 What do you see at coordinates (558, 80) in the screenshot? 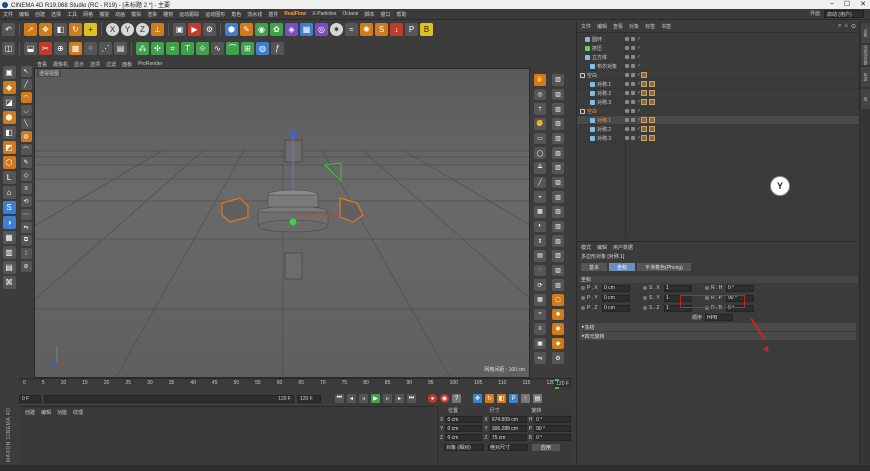
I see `panel-icon: ▥` at bounding box center [558, 80].